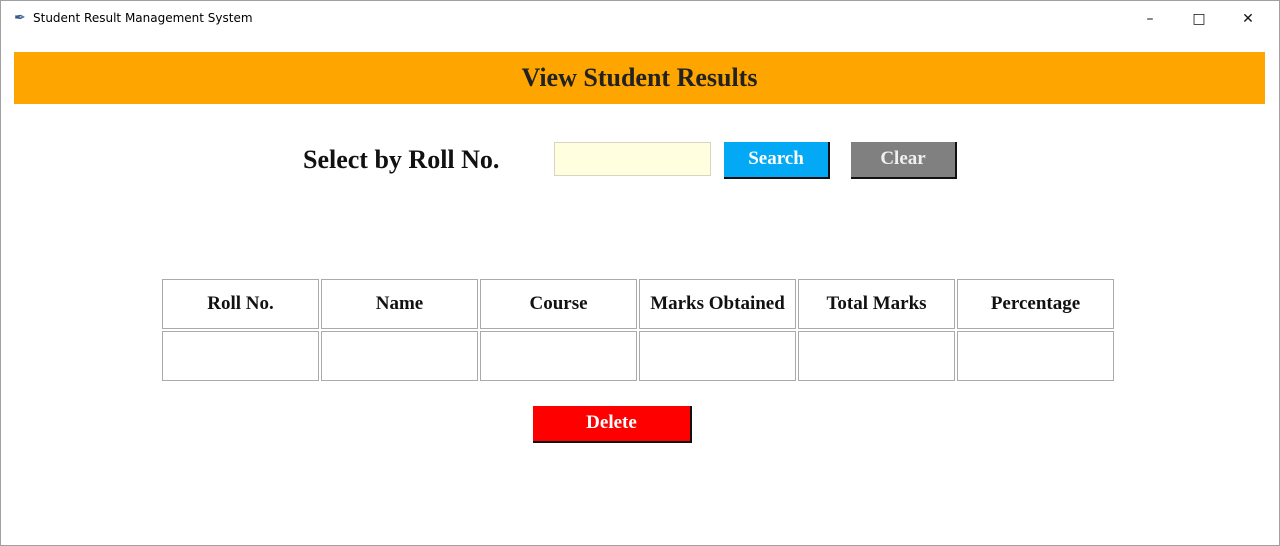 The image size is (1280, 546). What do you see at coordinates (639, 78) in the screenshot?
I see `page-title: View Student Results` at bounding box center [639, 78].